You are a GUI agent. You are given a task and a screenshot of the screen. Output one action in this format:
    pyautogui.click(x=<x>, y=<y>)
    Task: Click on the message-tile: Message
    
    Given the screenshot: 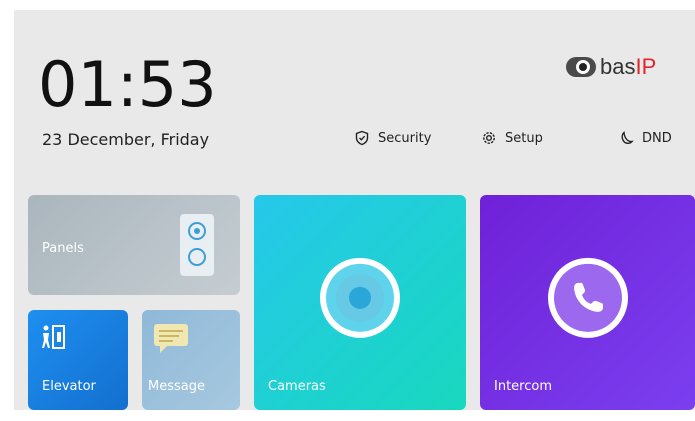 What is the action you would take?
    pyautogui.click(x=191, y=360)
    